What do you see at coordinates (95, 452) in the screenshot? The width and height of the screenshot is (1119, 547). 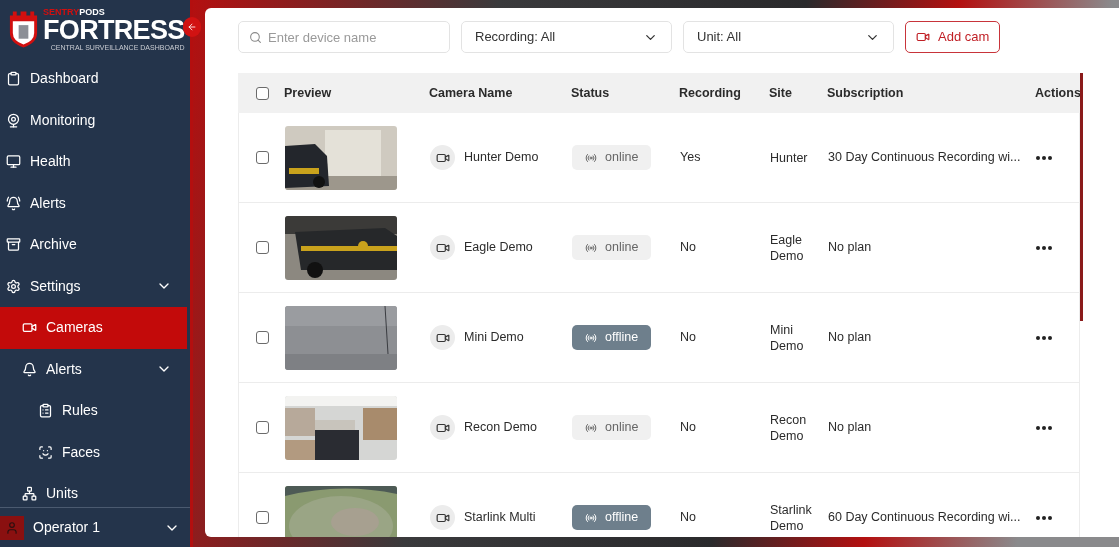 I see `sidebar-item: Faces` at bounding box center [95, 452].